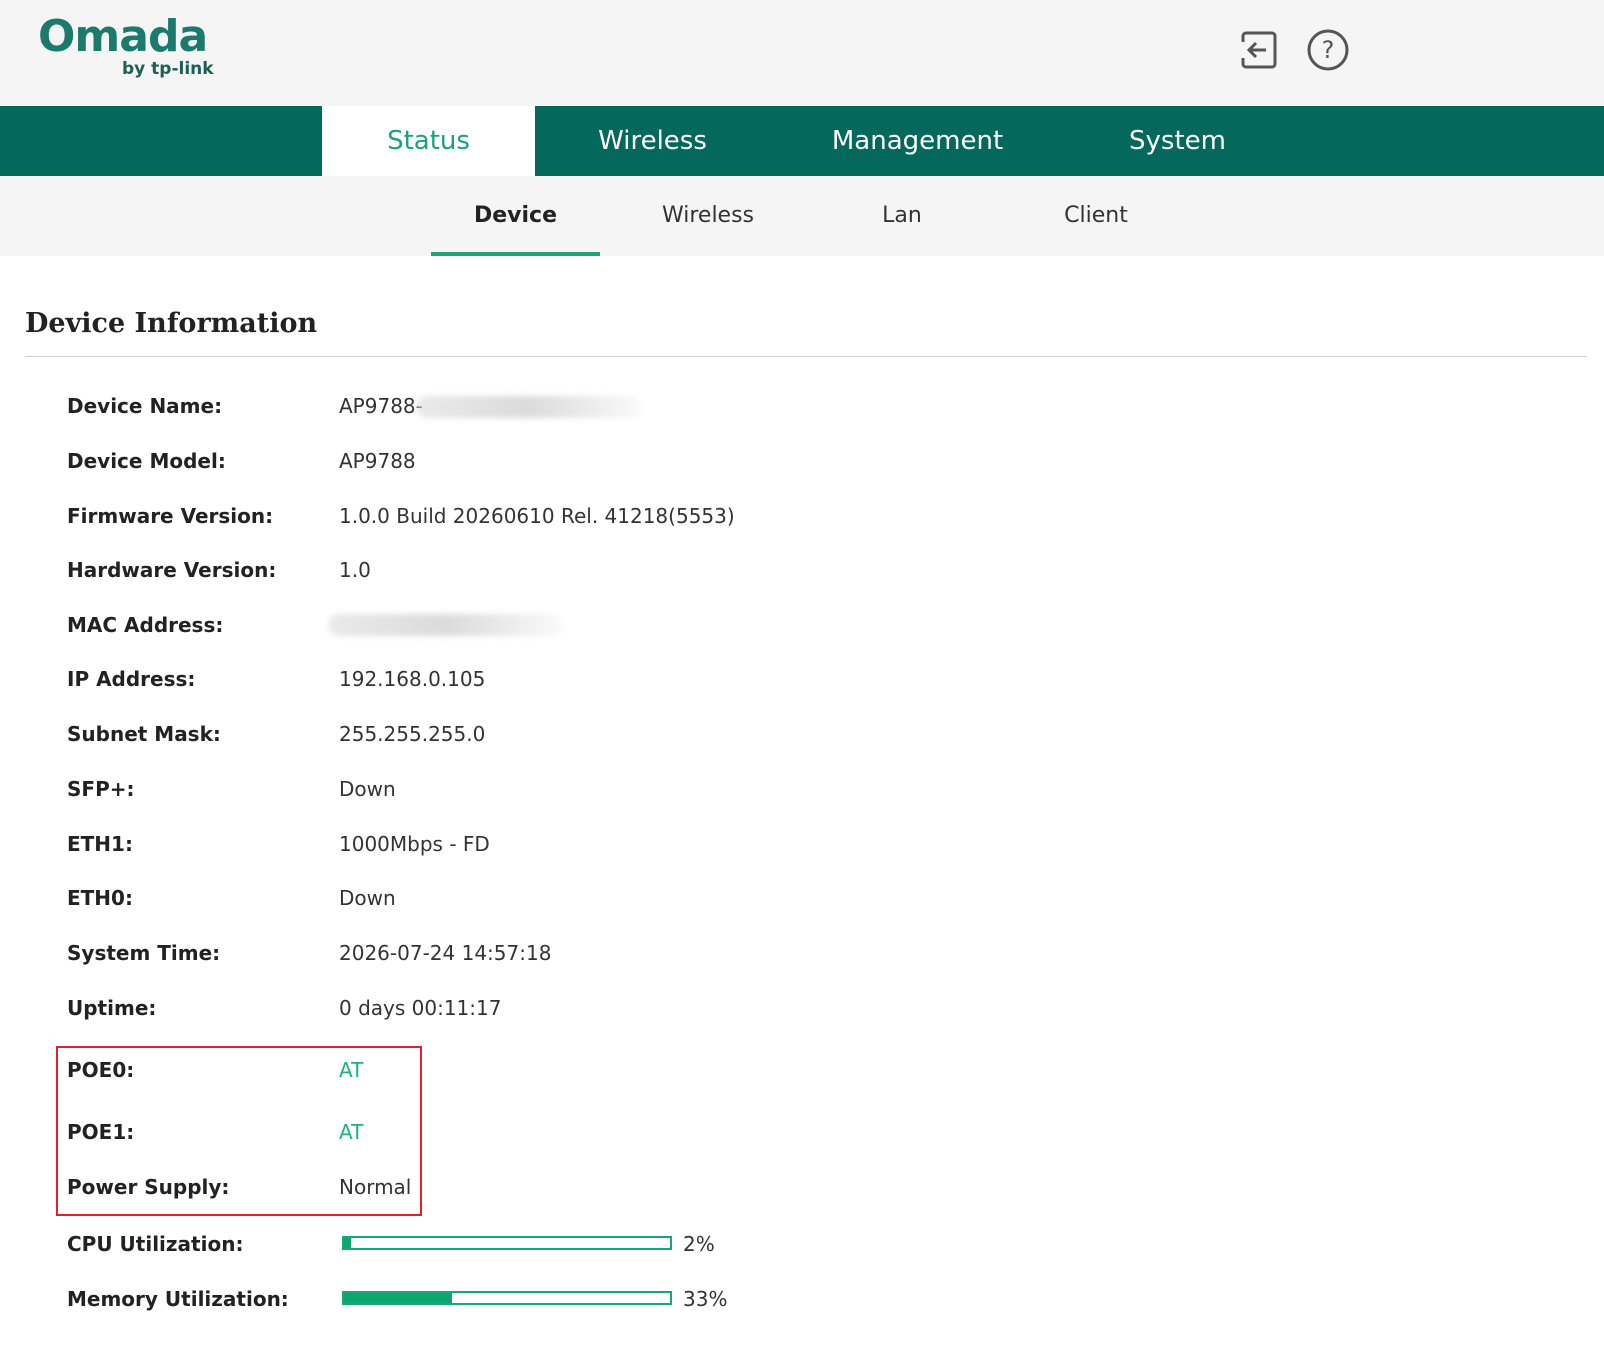 This screenshot has width=1604, height=1364. Describe the element at coordinates (806, 356) in the screenshot. I see `section-divider` at that location.